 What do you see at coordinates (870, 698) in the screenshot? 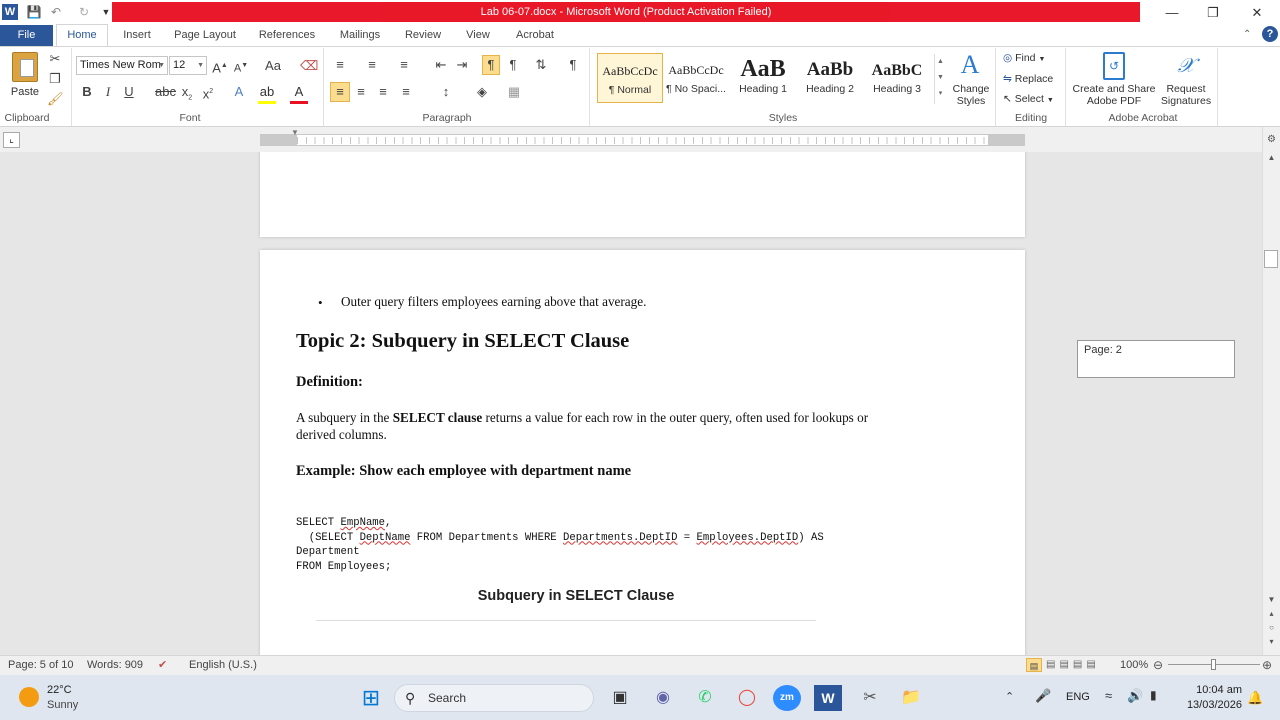
I see `snipping-tool-icon: ✂` at bounding box center [870, 698].